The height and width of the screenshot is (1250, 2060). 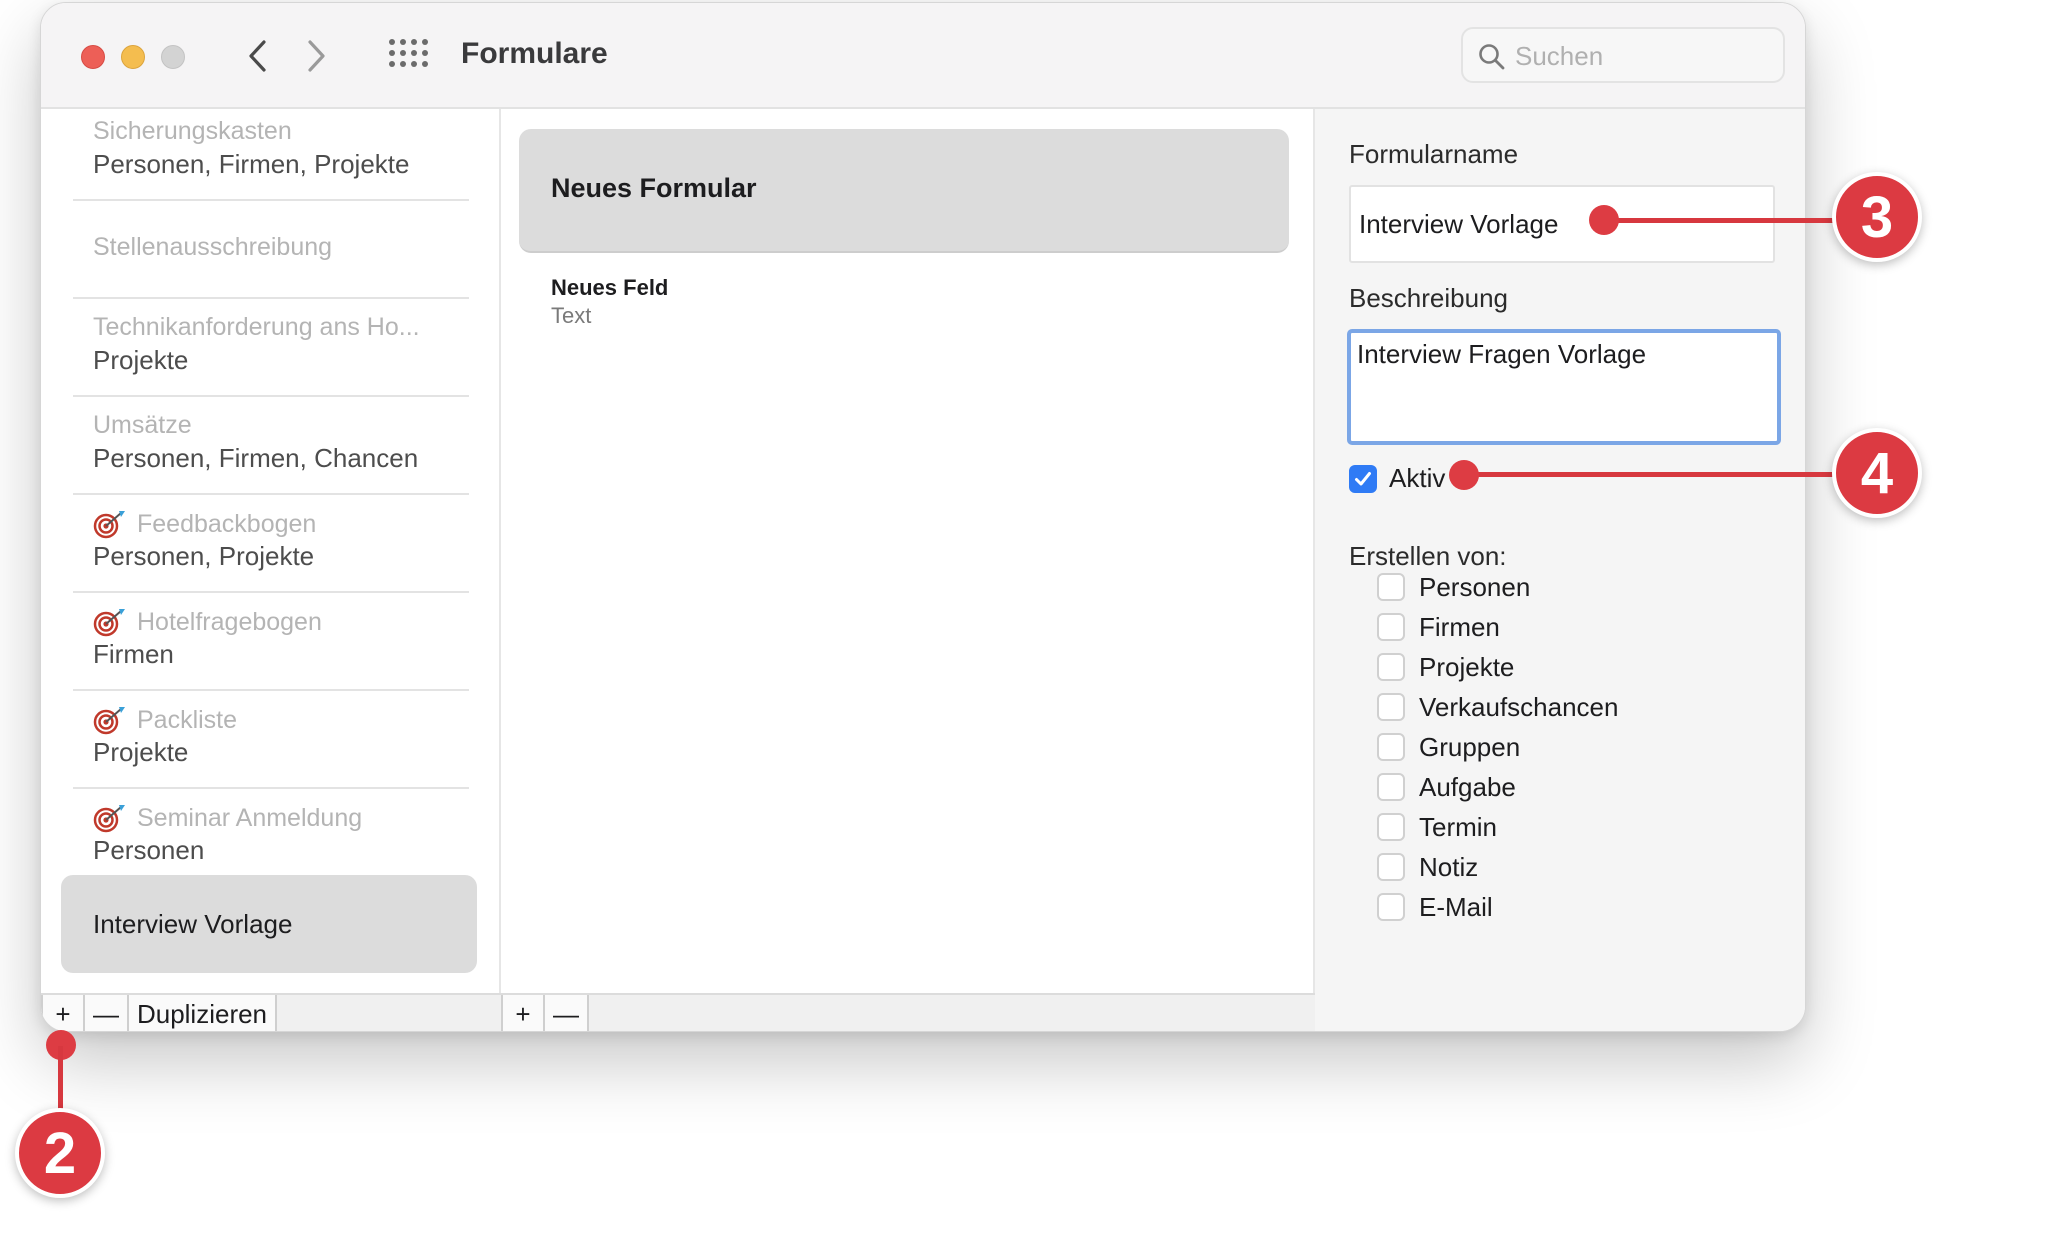 What do you see at coordinates (207, 622) in the screenshot?
I see `form-title-row: Hotelfragebogen` at bounding box center [207, 622].